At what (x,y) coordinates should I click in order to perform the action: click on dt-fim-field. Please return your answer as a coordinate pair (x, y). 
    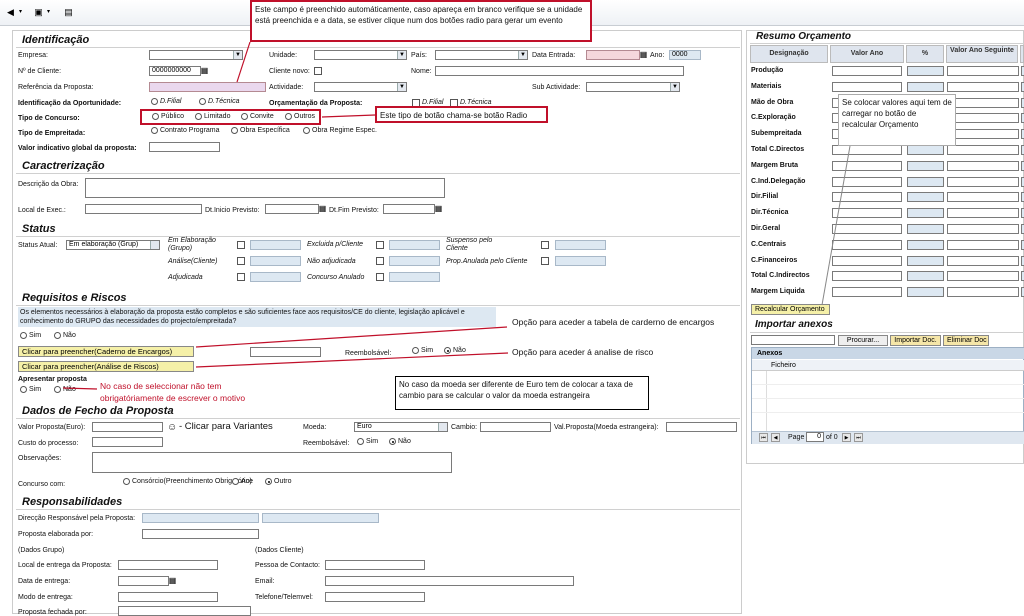
    Looking at the image, I should click on (409, 209).